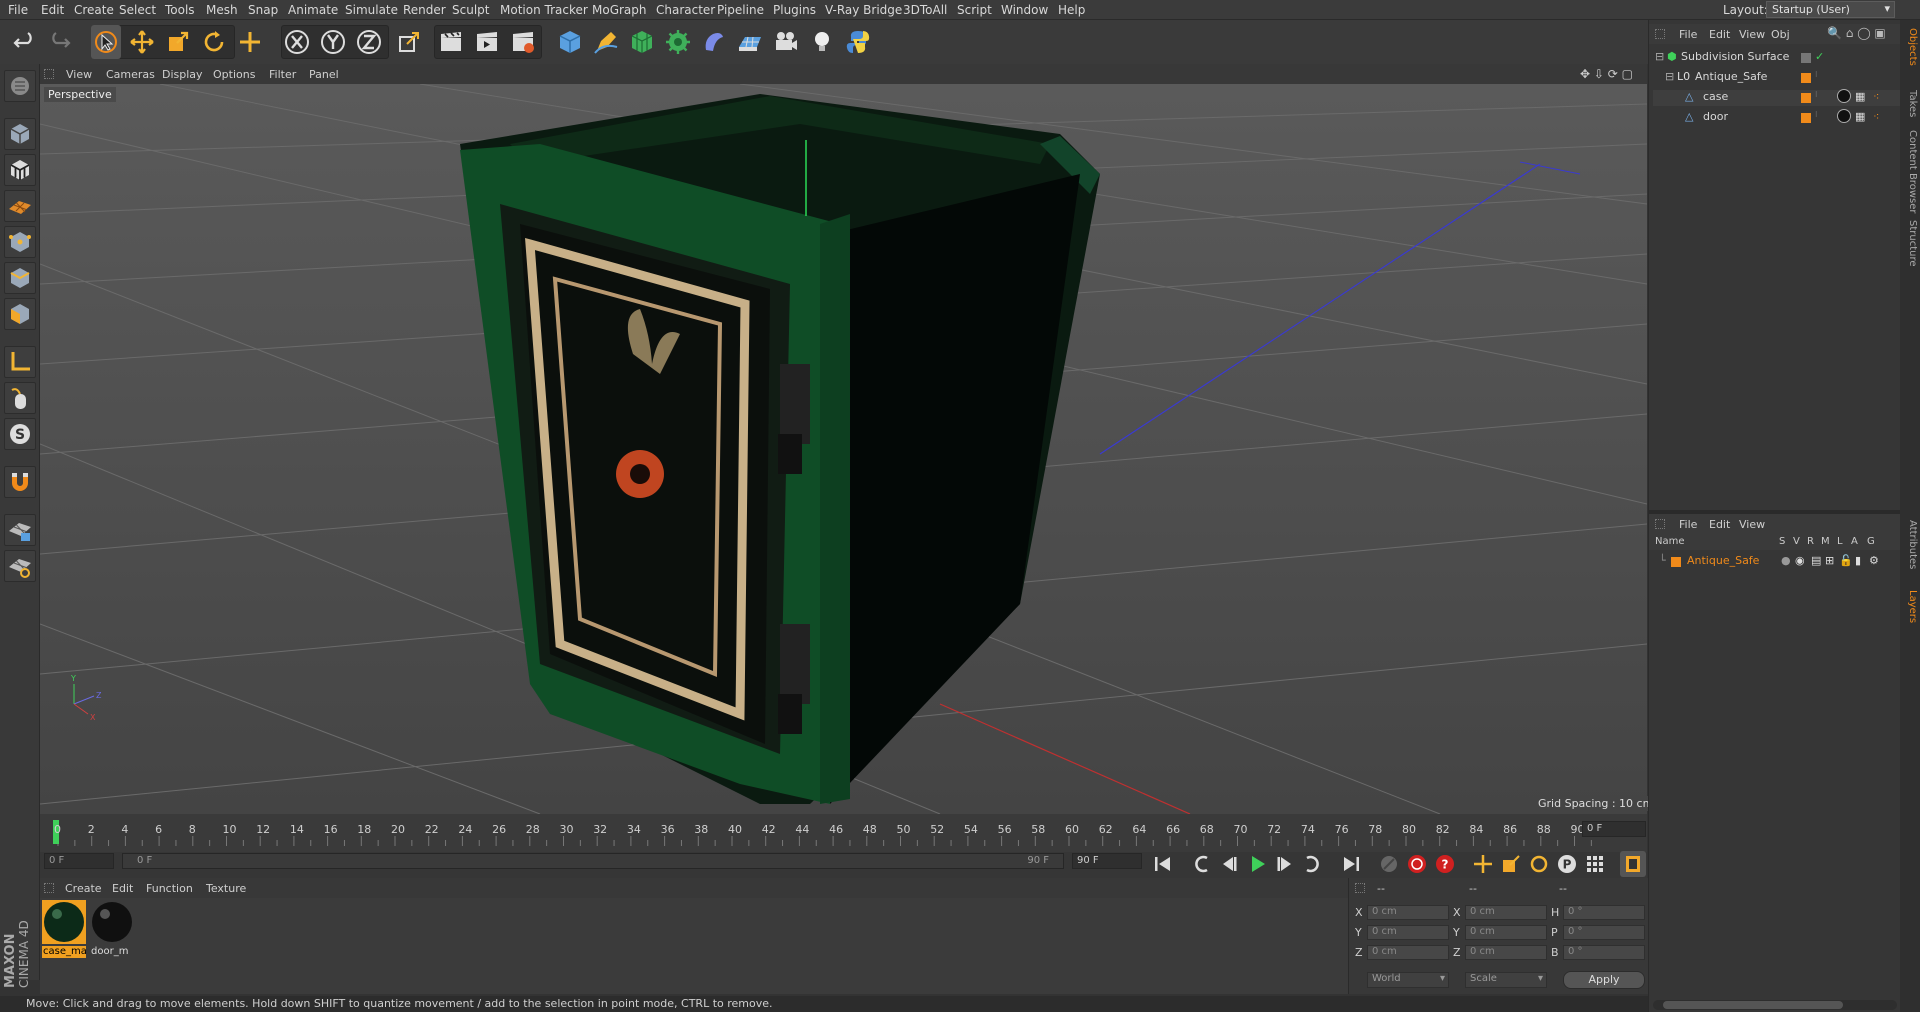 The width and height of the screenshot is (1920, 1012). I want to click on next-key-button, so click(1313, 864).